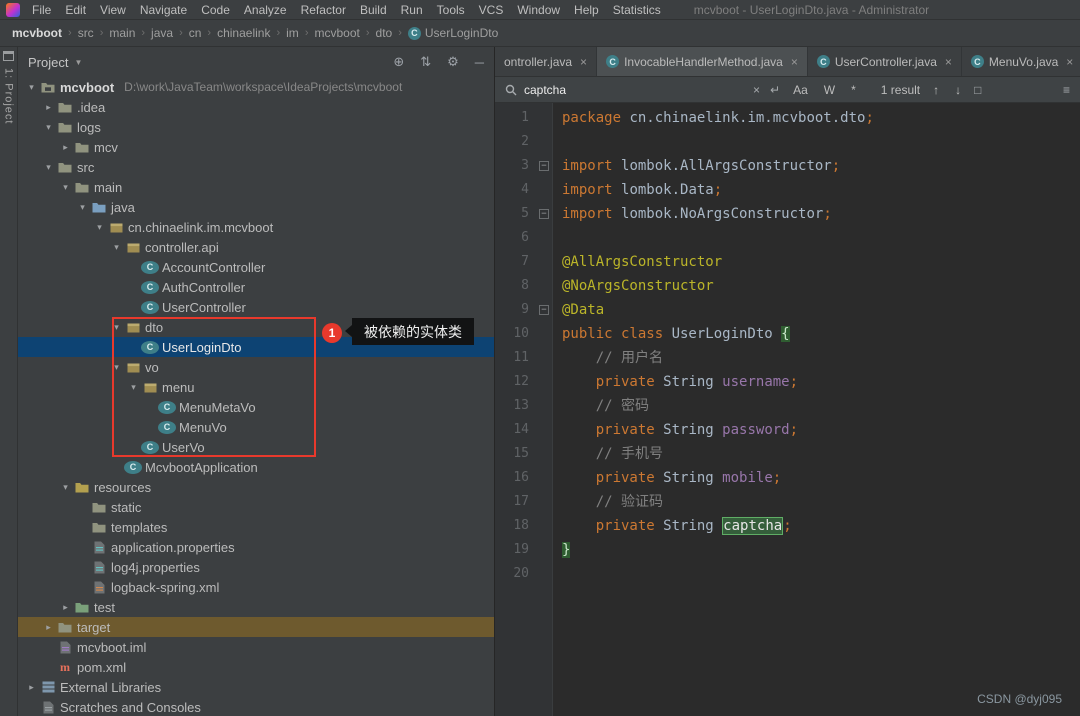 Image resolution: width=1080 pixels, height=716 pixels. Describe the element at coordinates (256, 307) in the screenshot. I see `tree-item-usercontroller: C UserController` at that location.